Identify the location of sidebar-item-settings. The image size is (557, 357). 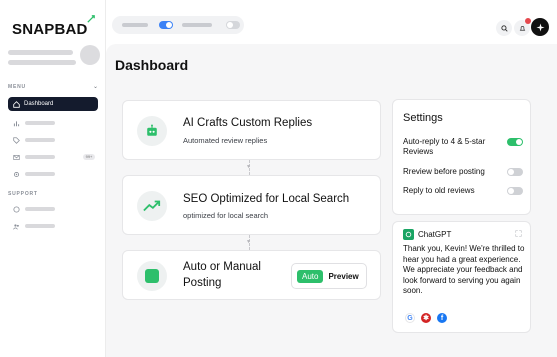
(53, 174).